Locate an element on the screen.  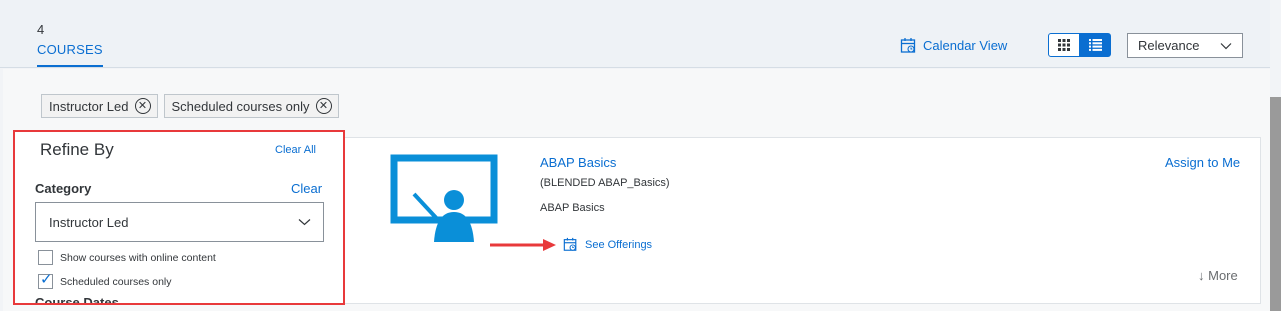
refine-title: Refine By is located at coordinates (77, 149).